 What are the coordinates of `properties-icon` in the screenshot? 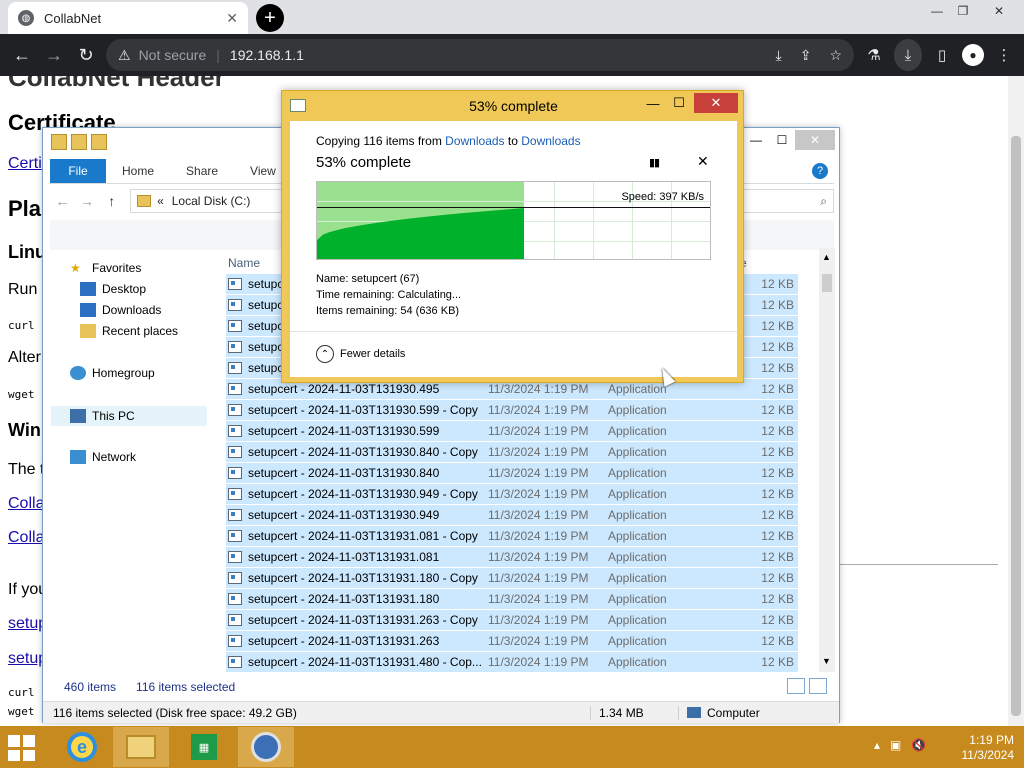 It's located at (79, 142).